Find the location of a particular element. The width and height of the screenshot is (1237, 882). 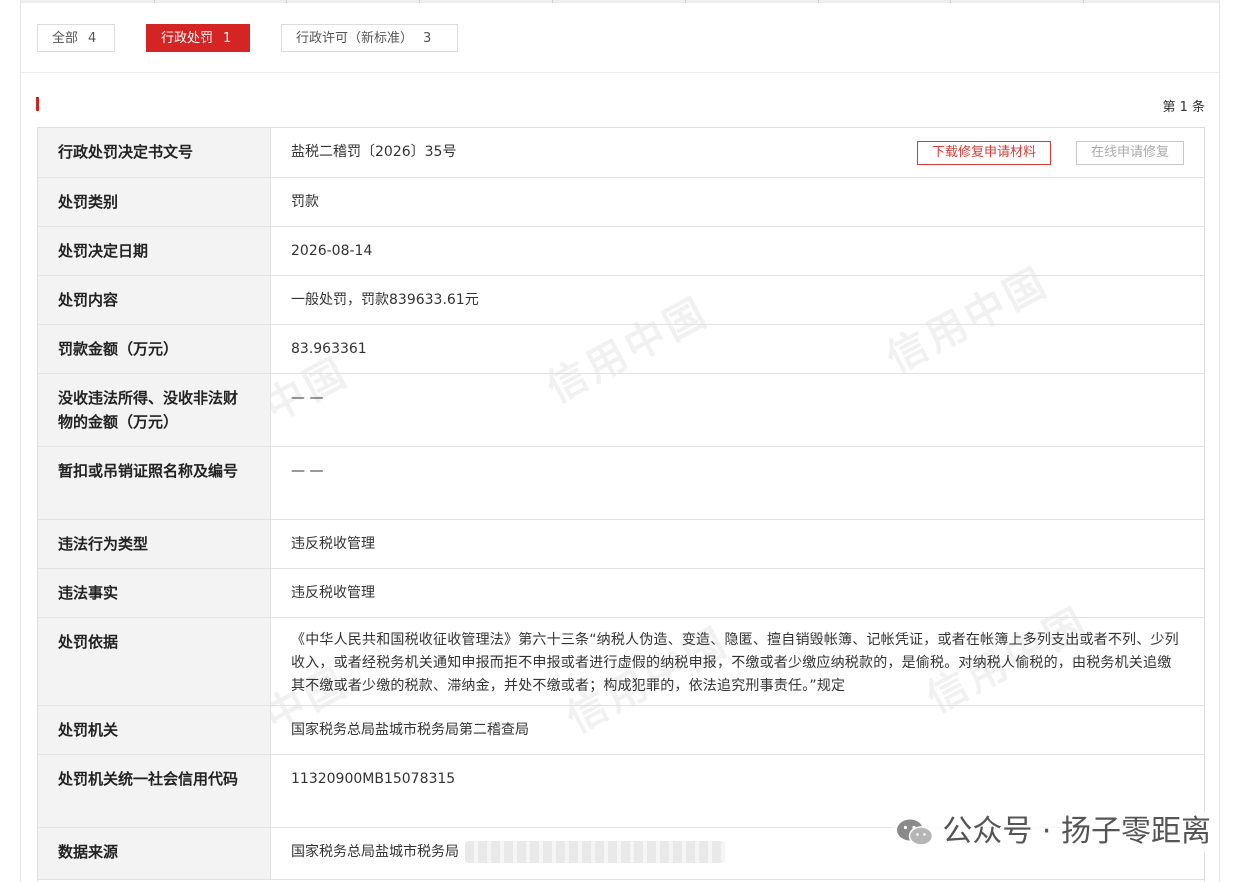

row-label: 行政处罚决定书文号 is located at coordinates (154, 152).